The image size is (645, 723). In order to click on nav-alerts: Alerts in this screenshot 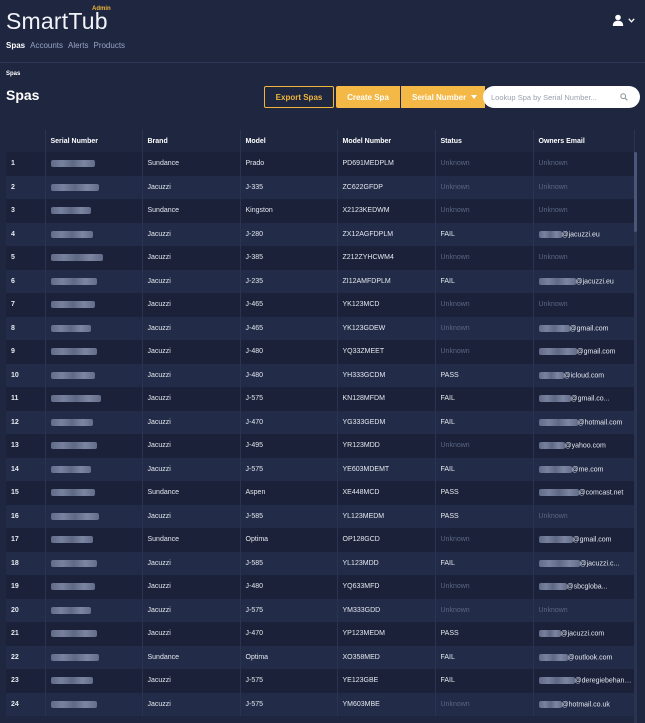, I will do `click(78, 45)`.